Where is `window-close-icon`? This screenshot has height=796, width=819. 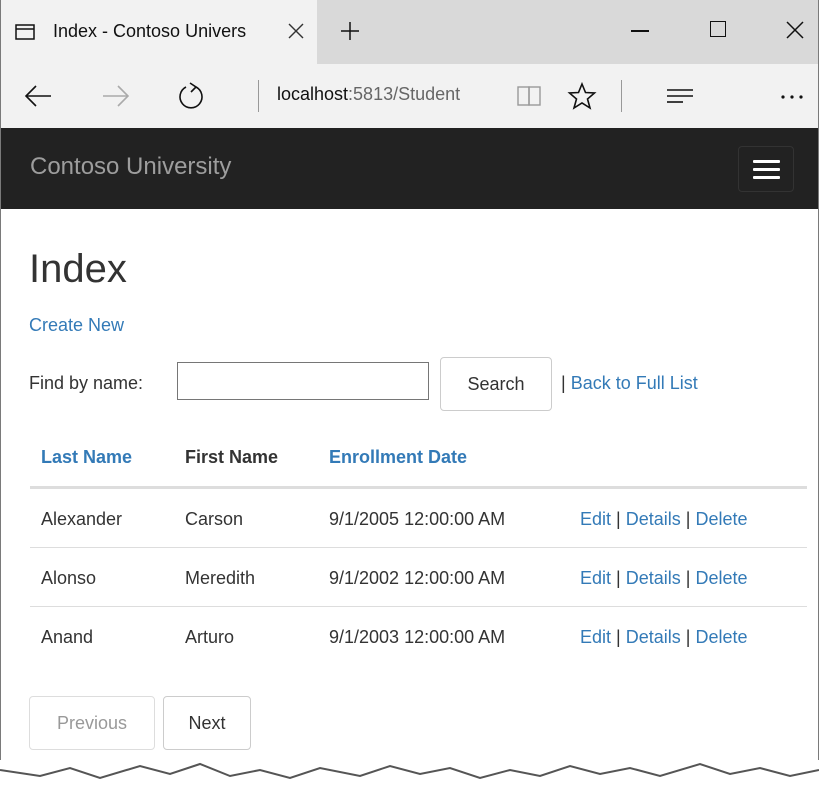 window-close-icon is located at coordinates (795, 30).